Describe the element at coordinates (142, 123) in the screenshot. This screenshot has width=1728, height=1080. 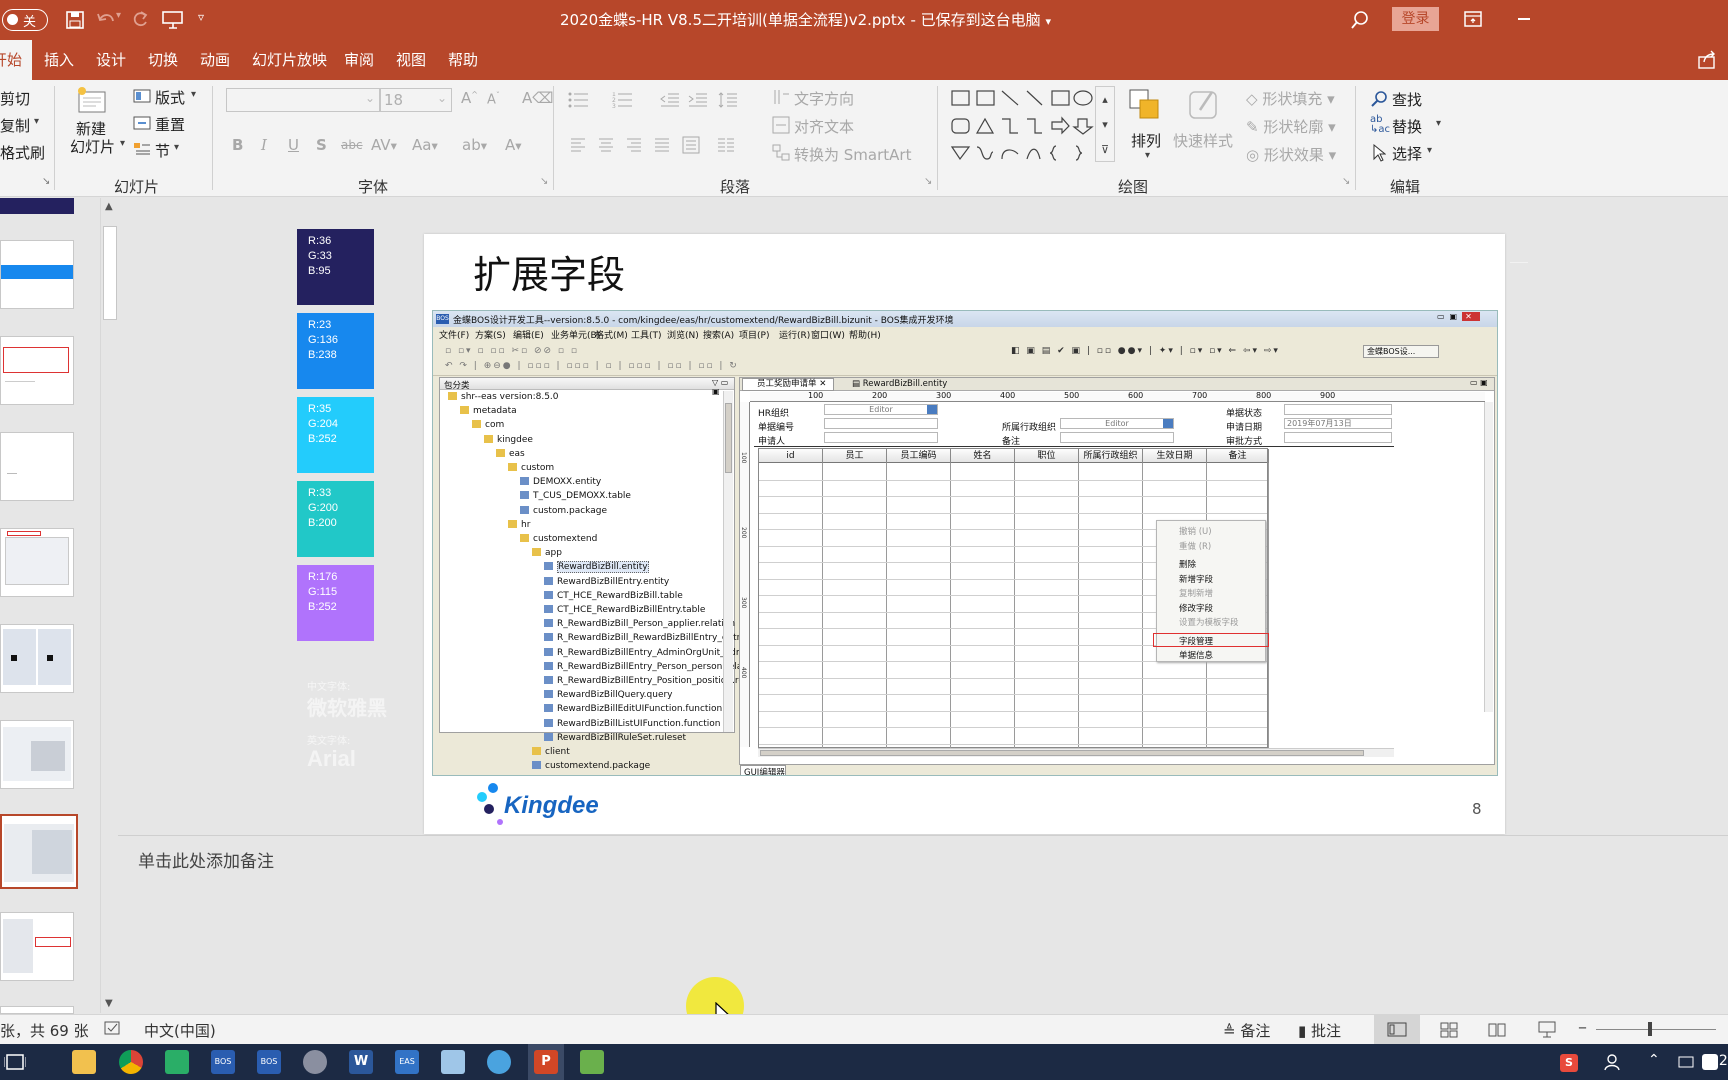
I see `reset-icon` at that location.